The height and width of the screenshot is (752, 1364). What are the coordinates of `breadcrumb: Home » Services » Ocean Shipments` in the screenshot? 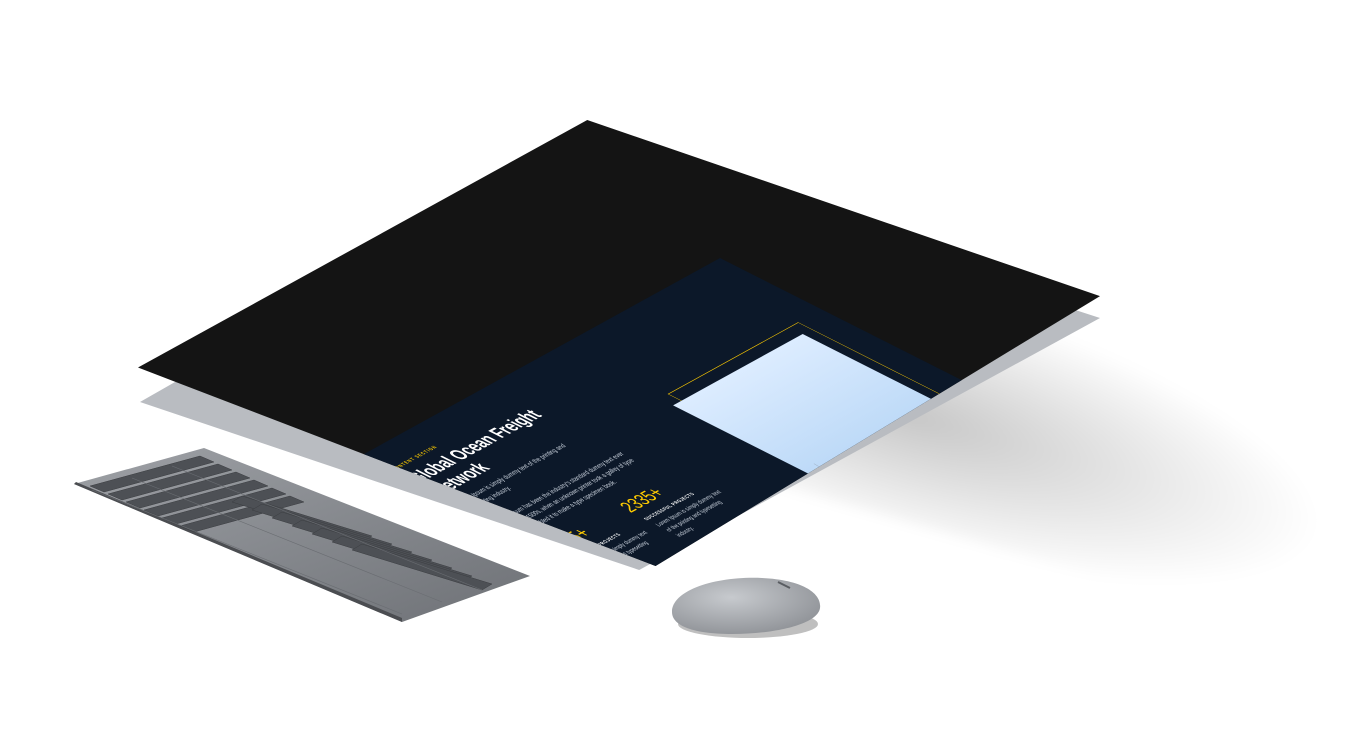 It's located at (663, 280).